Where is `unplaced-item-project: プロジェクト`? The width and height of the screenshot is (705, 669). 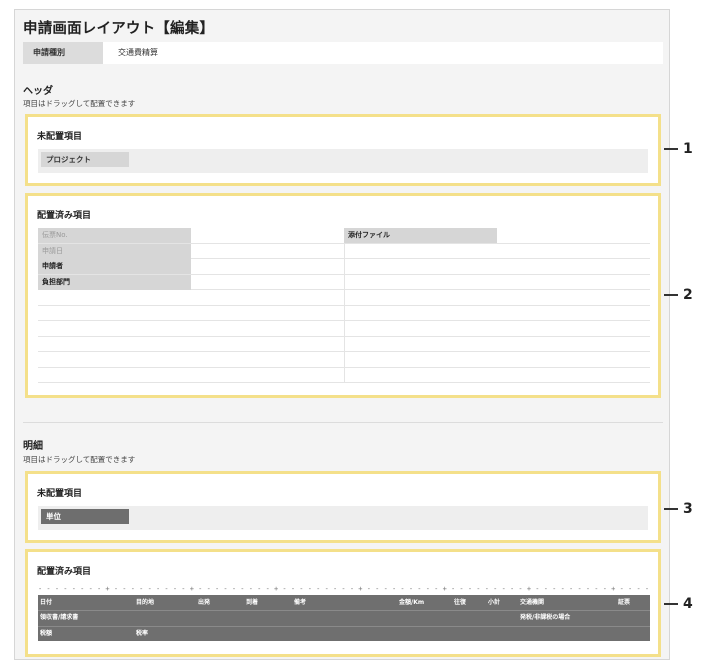
unplaced-item-project: プロジェクト is located at coordinates (85, 159).